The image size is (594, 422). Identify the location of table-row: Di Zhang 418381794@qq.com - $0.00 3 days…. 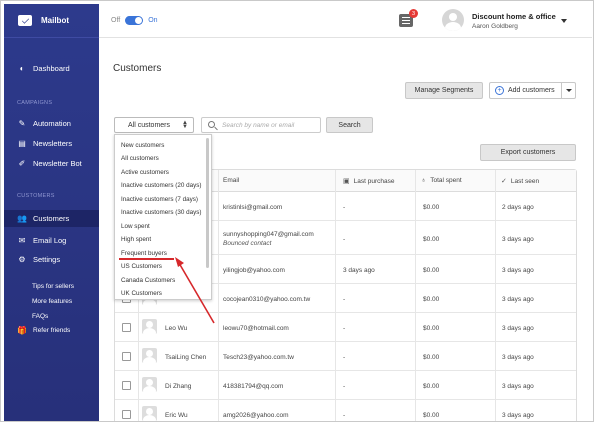
(345, 385).